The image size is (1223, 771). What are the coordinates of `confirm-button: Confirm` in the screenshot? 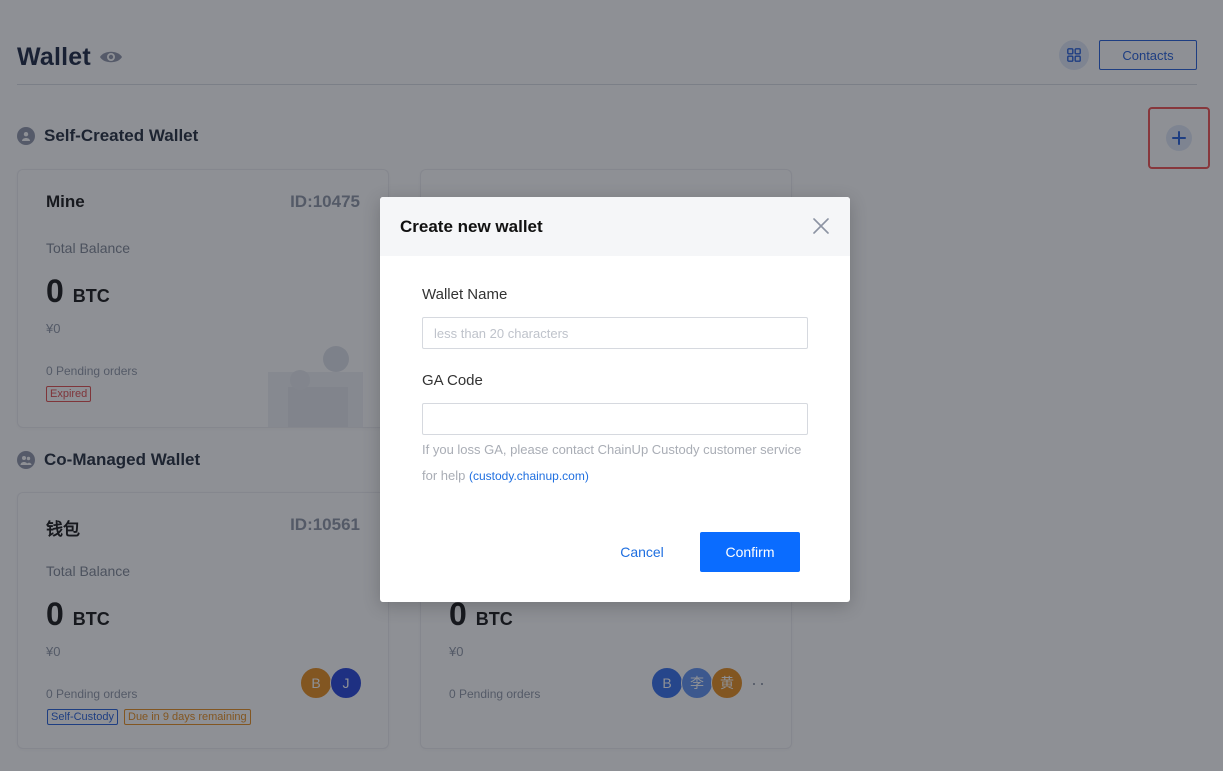 It's located at (750, 552).